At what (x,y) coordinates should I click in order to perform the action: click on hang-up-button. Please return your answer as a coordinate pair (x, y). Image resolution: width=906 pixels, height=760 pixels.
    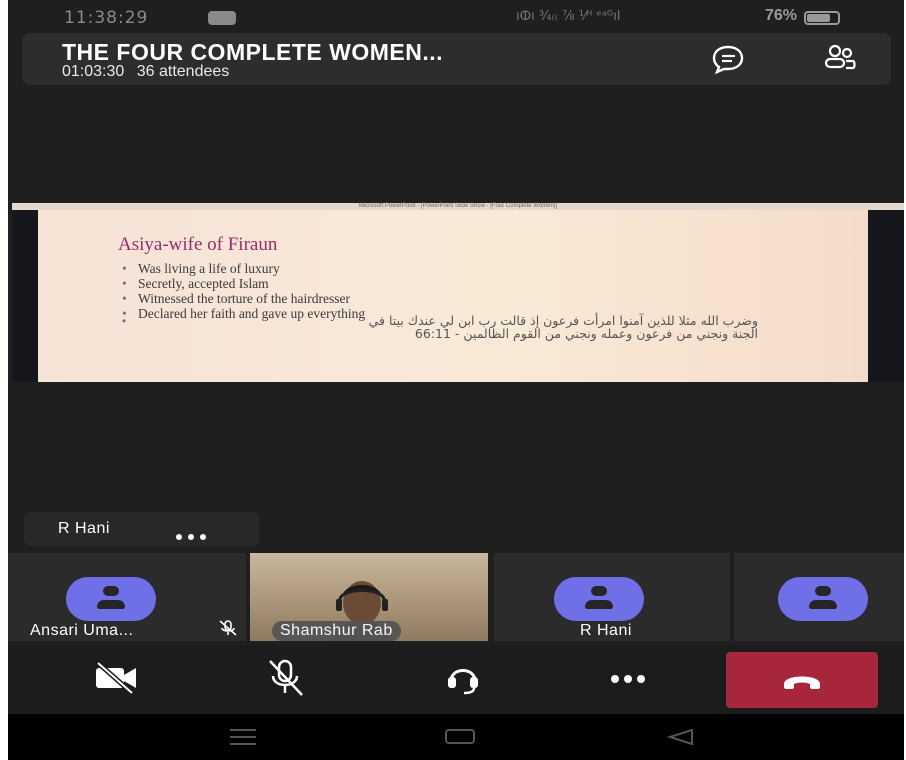
    Looking at the image, I should click on (802, 680).